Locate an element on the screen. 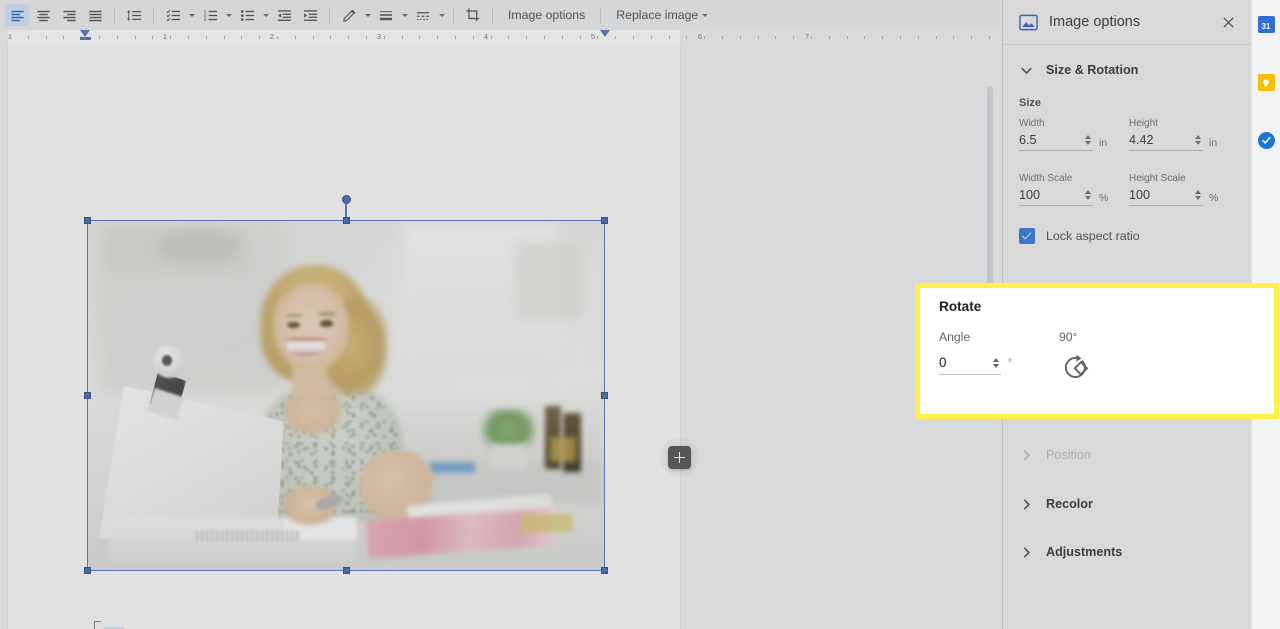  pencil-icon is located at coordinates (348, 15).